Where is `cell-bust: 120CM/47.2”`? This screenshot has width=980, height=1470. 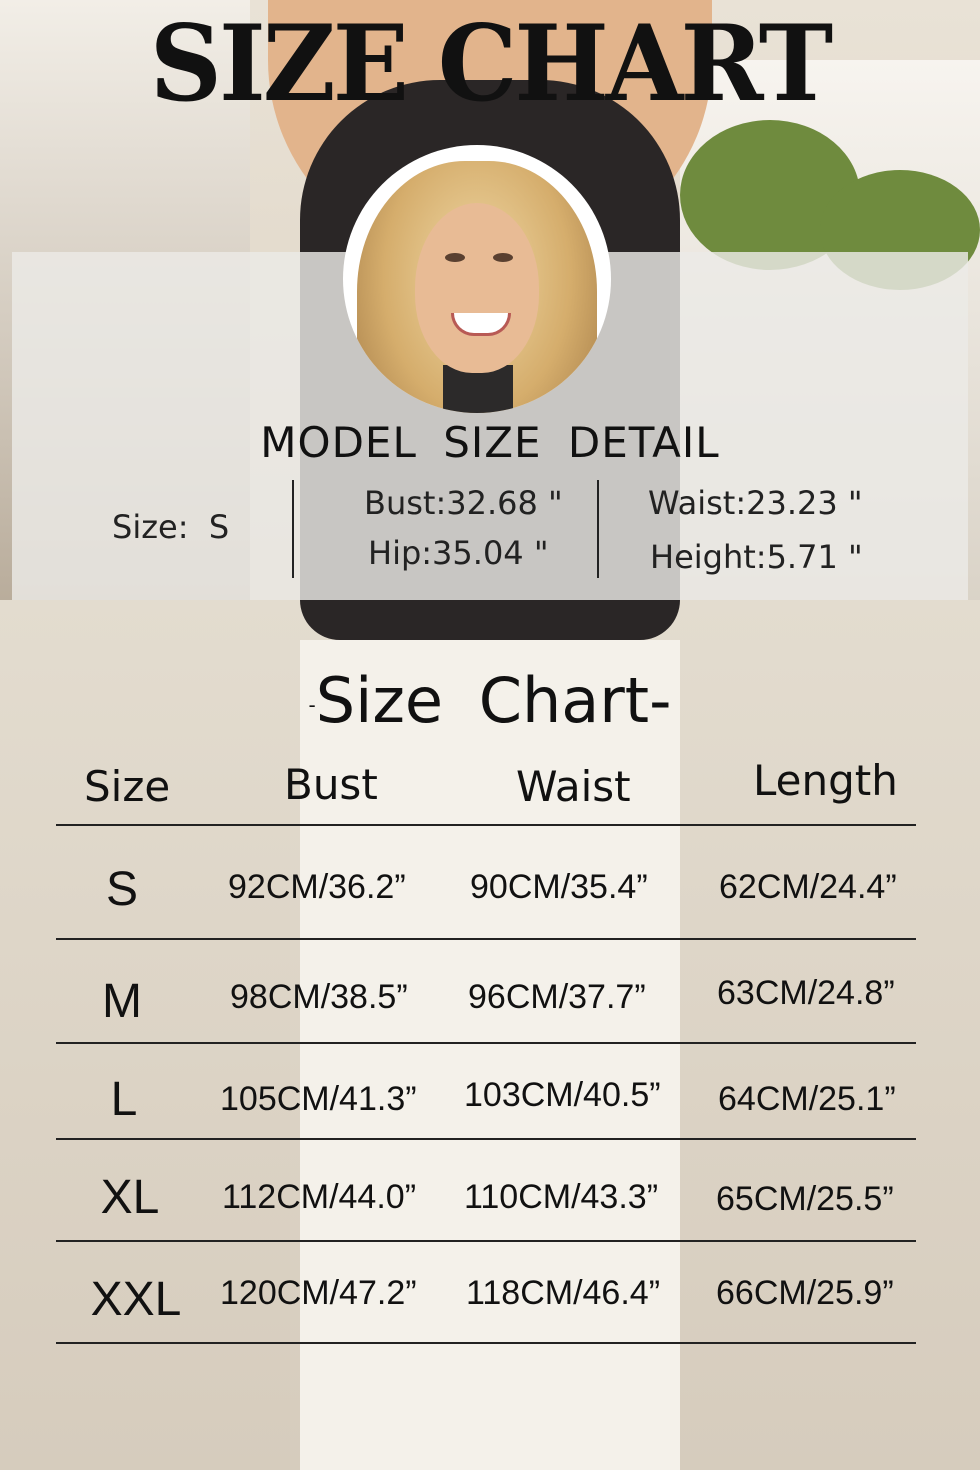
cell-bust: 120CM/47.2” is located at coordinates (318, 1293).